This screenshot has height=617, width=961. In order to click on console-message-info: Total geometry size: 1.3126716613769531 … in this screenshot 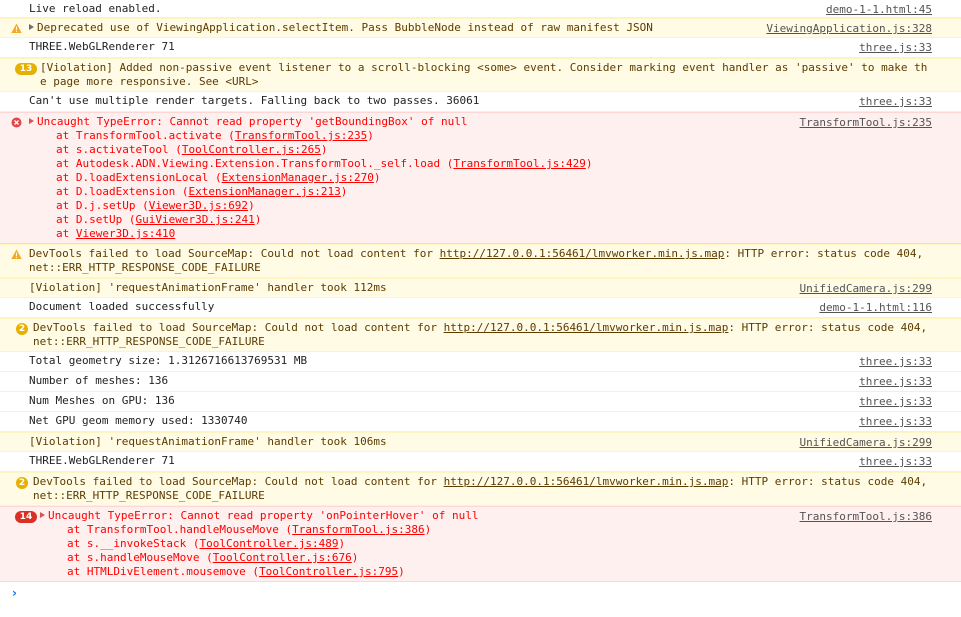, I will do `click(480, 362)`.